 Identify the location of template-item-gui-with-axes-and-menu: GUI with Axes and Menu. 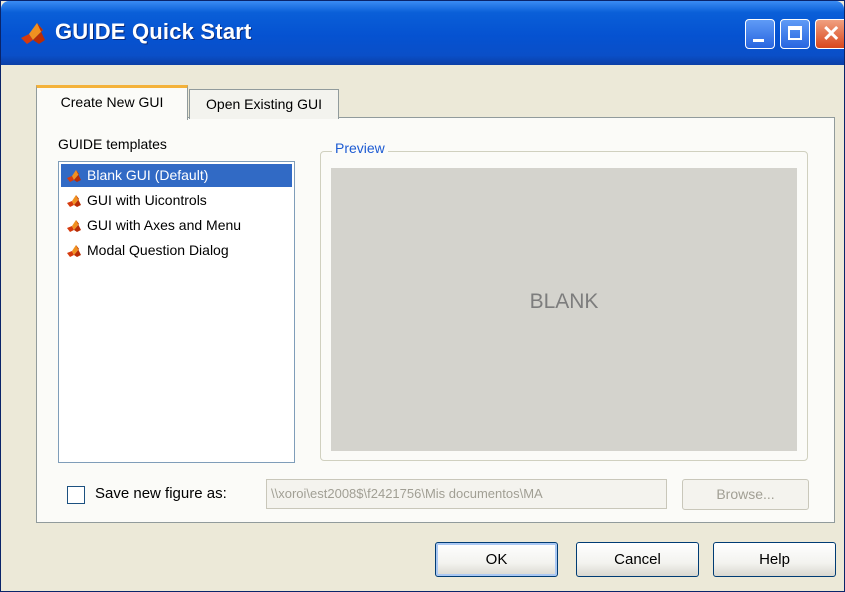
(176, 225).